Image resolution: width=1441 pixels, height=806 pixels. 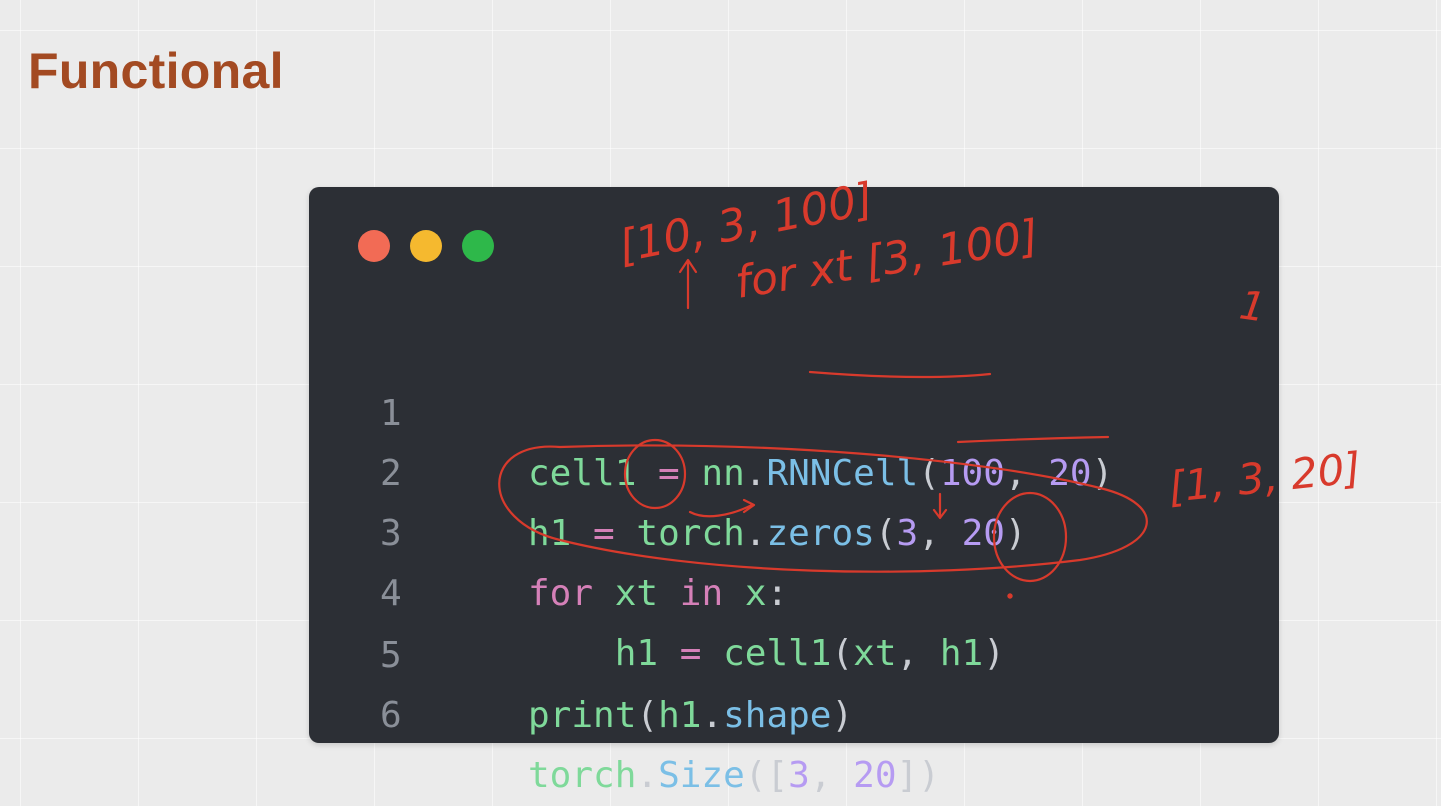 I want to click on code-line: 4 h1 = cell1(xt, h1), so click(x=502, y=589).